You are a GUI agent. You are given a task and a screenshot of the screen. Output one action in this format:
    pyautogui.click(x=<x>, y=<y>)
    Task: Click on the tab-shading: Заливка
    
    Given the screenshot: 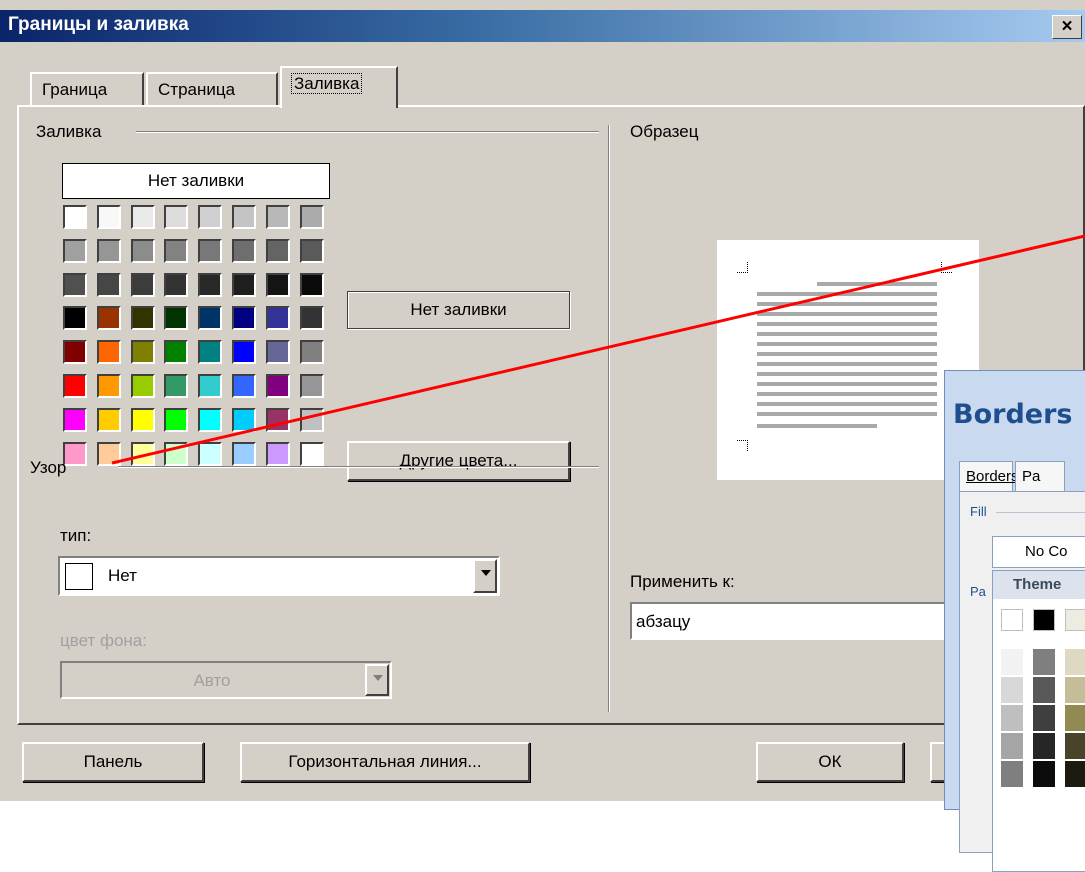 What is the action you would take?
    pyautogui.click(x=339, y=87)
    